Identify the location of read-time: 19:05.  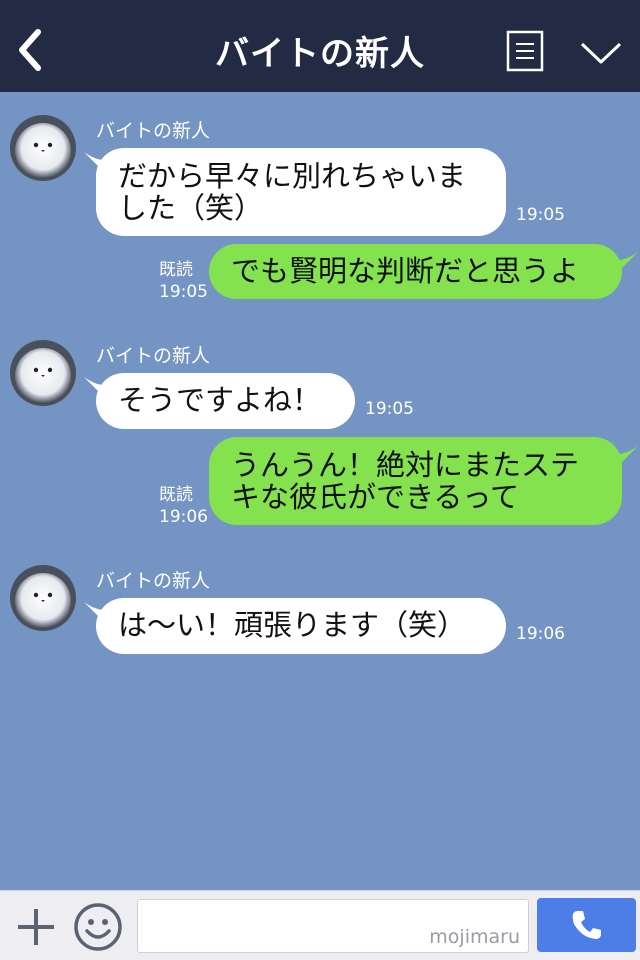
(183, 292).